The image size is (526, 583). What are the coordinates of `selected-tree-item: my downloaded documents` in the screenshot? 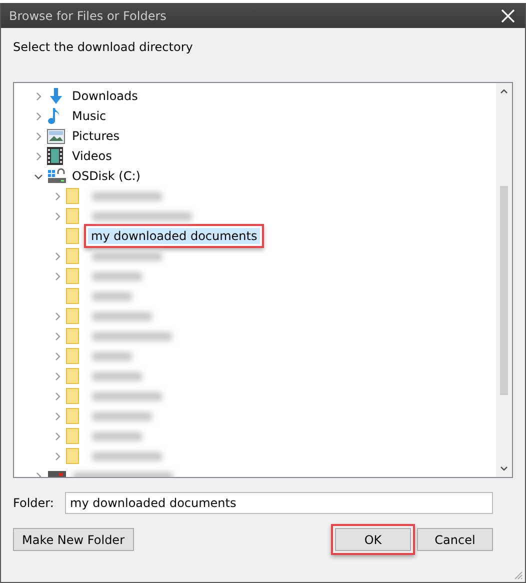 It's located at (174, 236).